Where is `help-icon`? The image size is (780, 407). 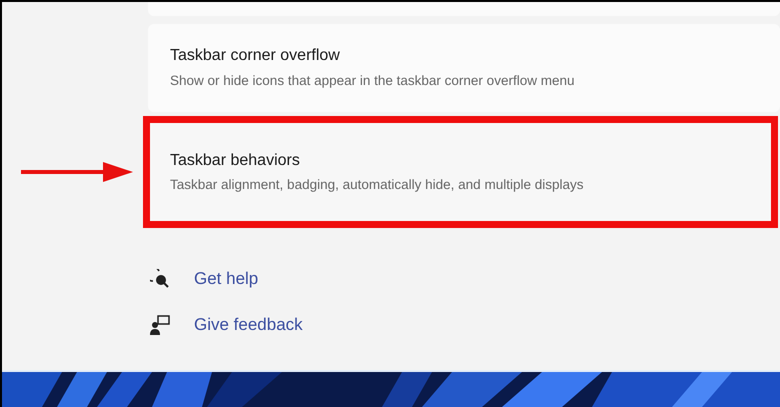 help-icon is located at coordinates (160, 279).